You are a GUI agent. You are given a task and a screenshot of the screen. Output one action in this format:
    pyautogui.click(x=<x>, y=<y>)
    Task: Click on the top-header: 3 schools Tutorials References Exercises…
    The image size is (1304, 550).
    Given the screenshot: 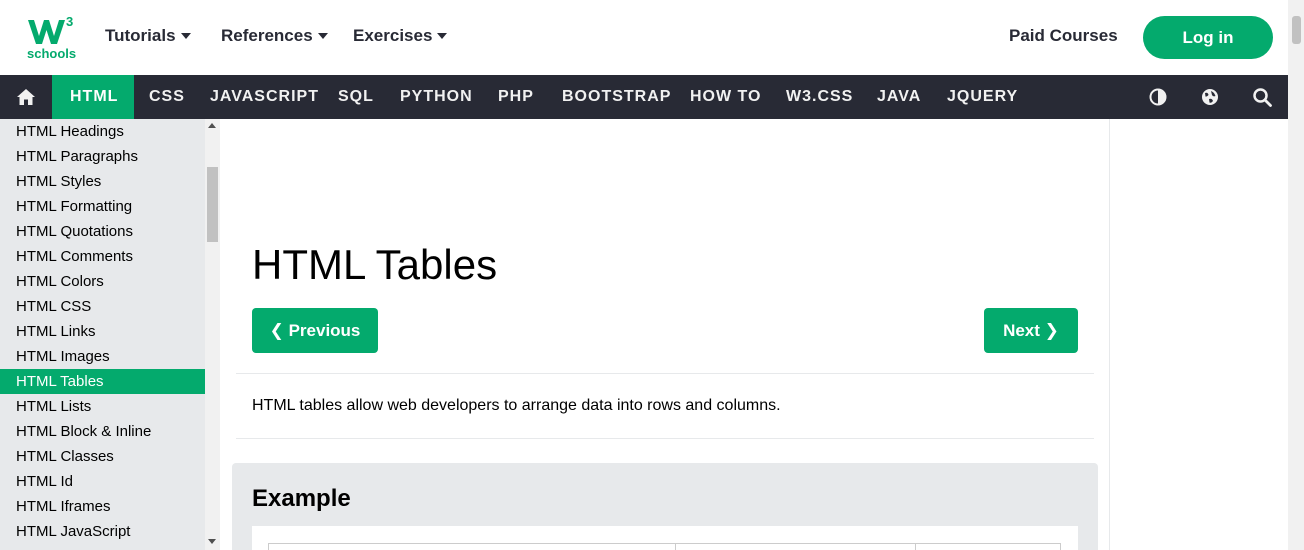 What is the action you would take?
    pyautogui.click(x=644, y=37)
    